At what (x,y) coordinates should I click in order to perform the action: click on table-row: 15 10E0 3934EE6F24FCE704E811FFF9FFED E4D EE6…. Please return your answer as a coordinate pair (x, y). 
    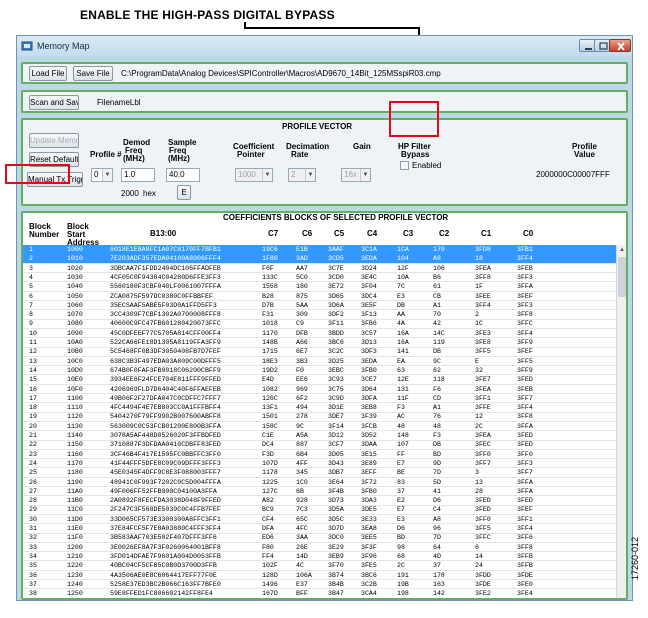
    Looking at the image, I should click on (319, 380).